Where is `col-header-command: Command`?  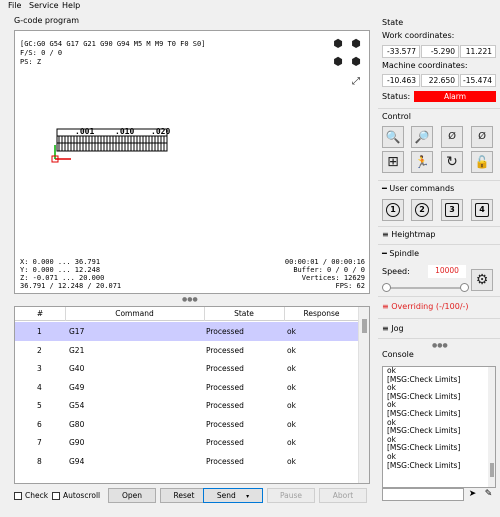 col-header-command: Command is located at coordinates (134, 313).